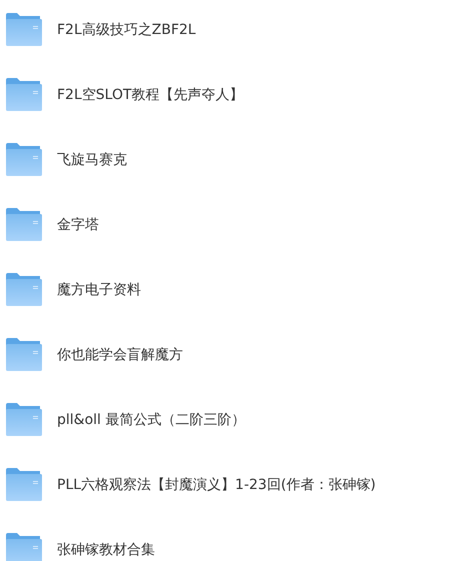 The image size is (451, 561). What do you see at coordinates (126, 29) in the screenshot?
I see `folder-name: F2L高级技巧之ZBF2L` at bounding box center [126, 29].